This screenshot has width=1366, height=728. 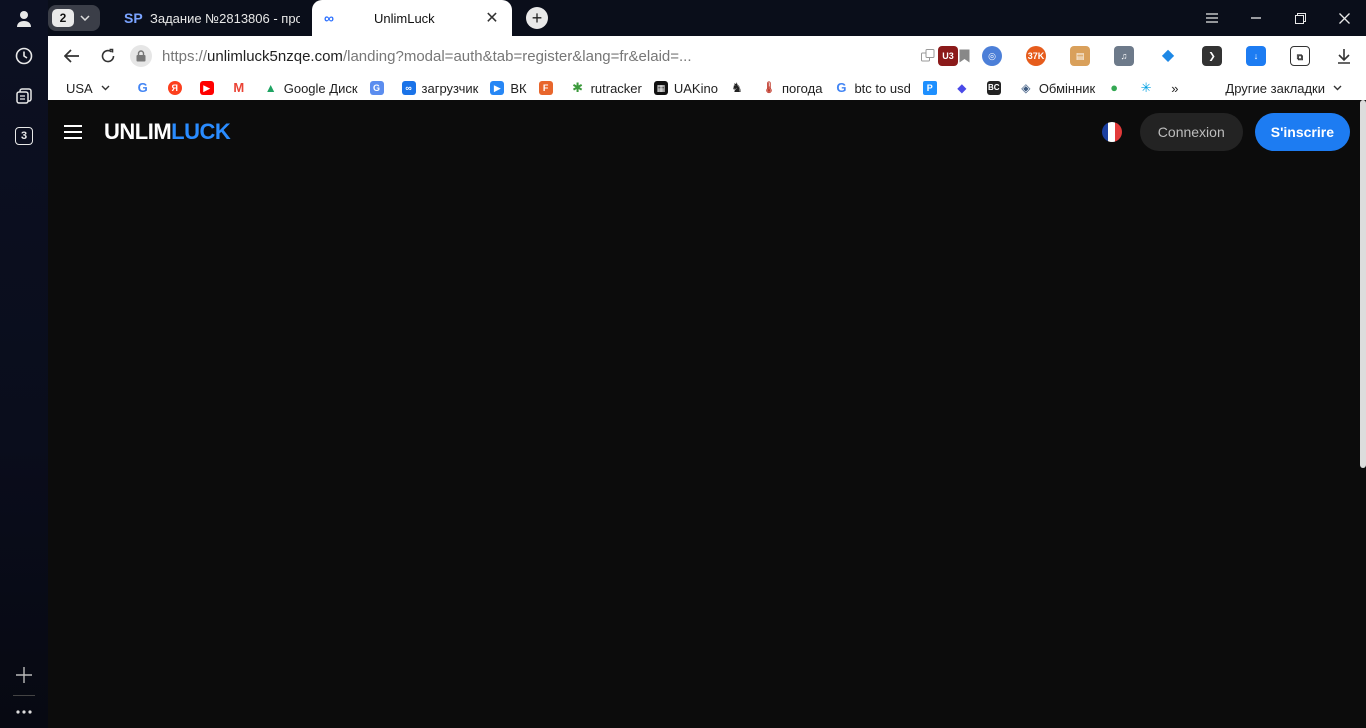 I want to click on f-icon: F, so click(x=545, y=88).